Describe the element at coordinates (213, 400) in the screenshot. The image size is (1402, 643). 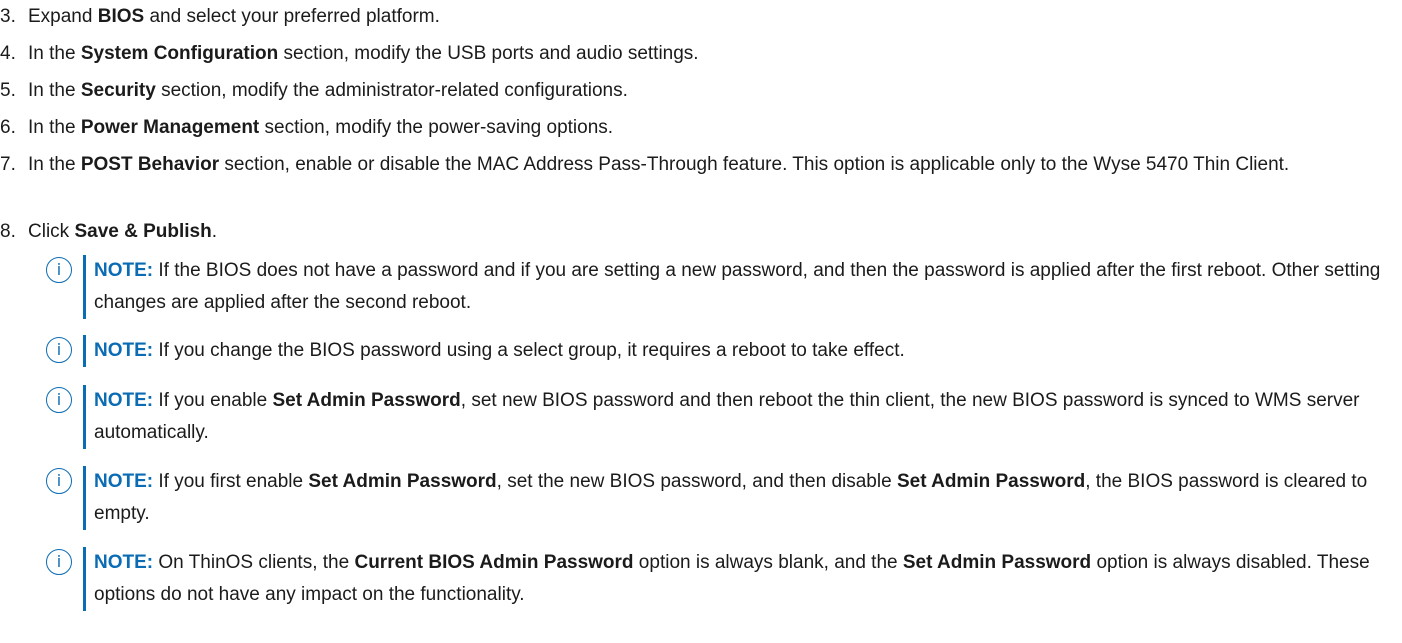
I see `text-run: If you enable` at that location.